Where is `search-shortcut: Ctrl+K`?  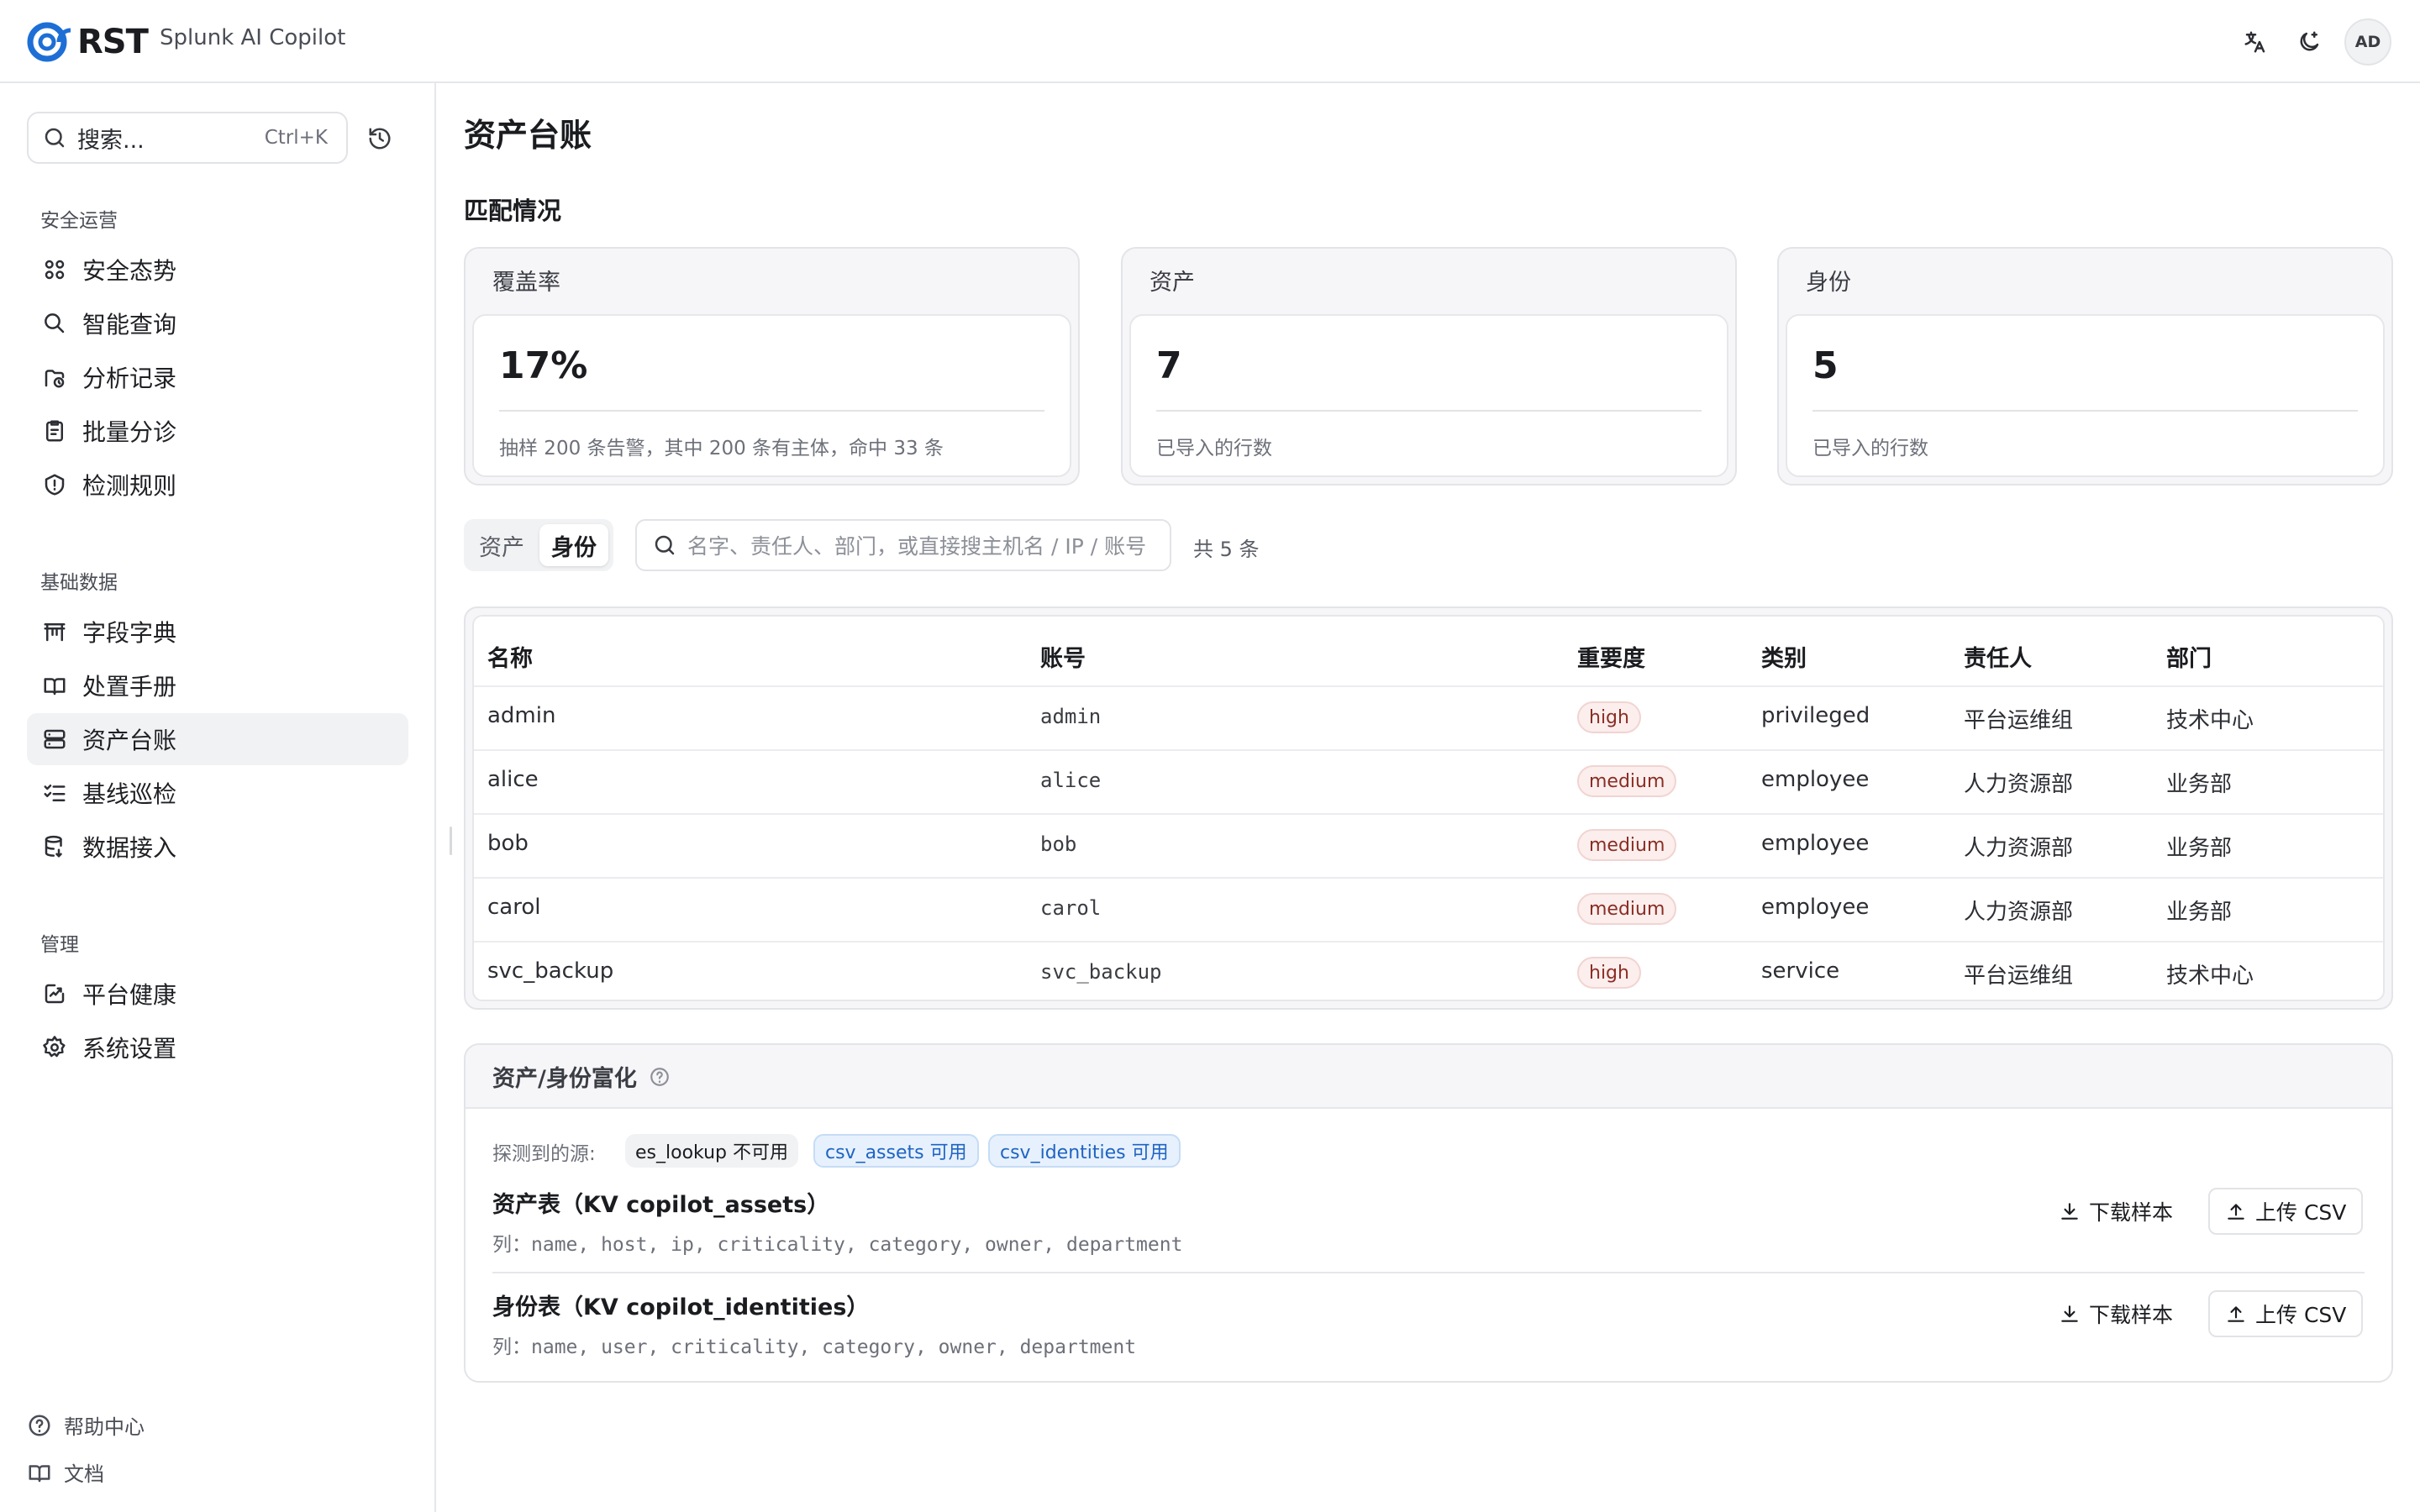
search-shortcut: Ctrl+K is located at coordinates (296, 138).